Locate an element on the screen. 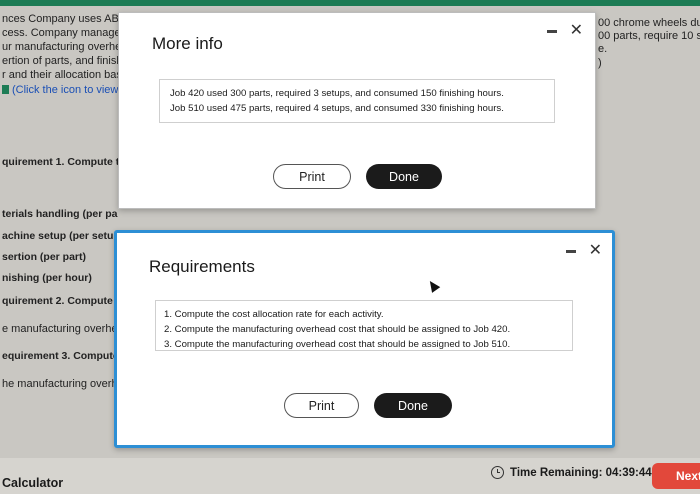 The height and width of the screenshot is (494, 700). calculator-button: Calculator is located at coordinates (32, 483).